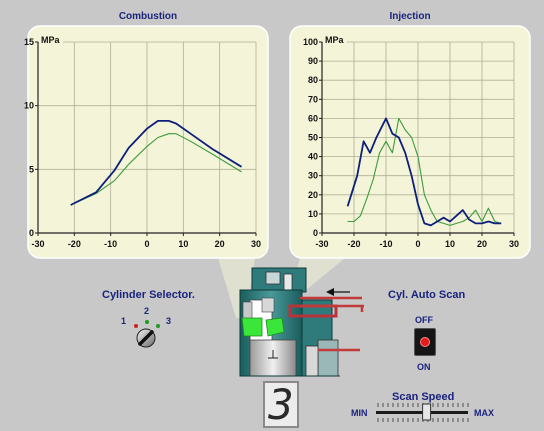  I want to click on selector-position-1-indicator, so click(136, 326).